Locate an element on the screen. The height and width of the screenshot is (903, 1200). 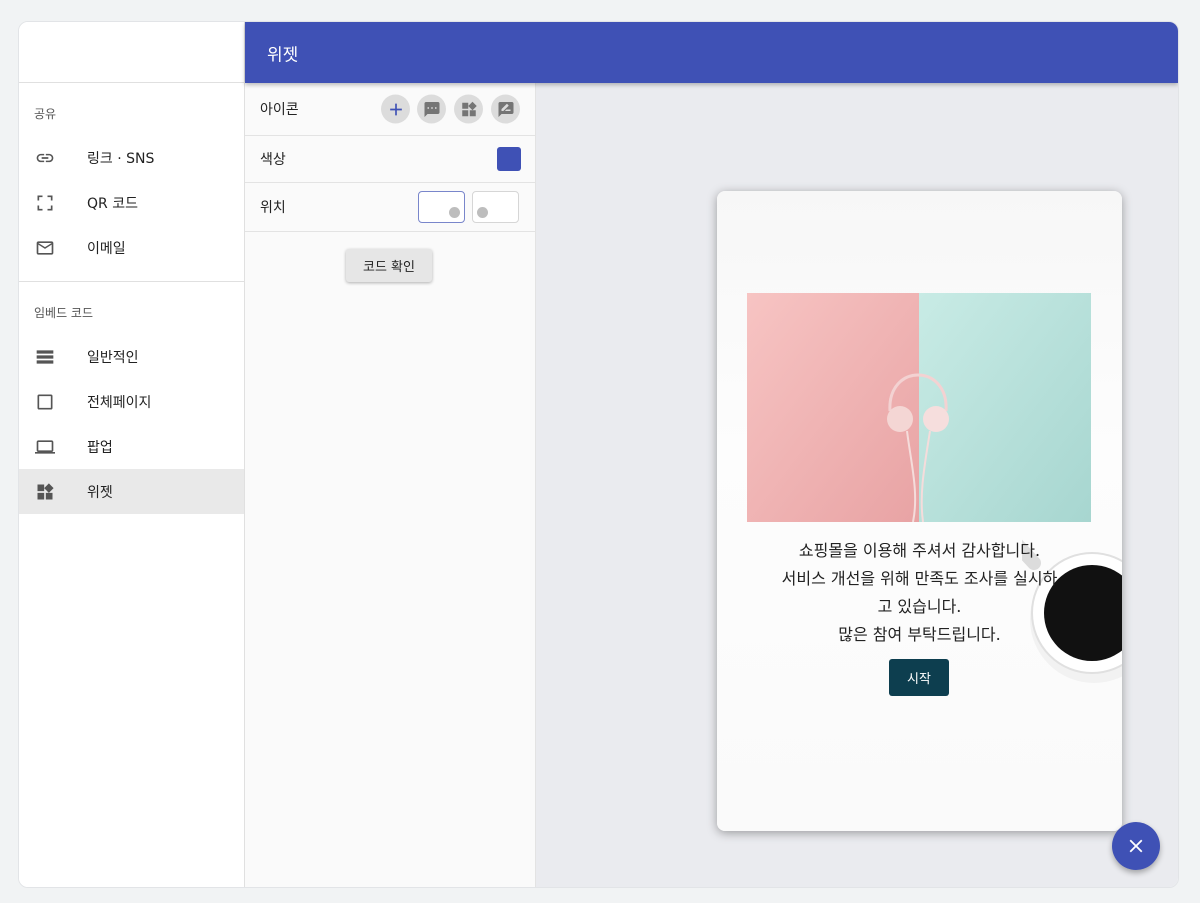
color-swatch is located at coordinates (509, 159).